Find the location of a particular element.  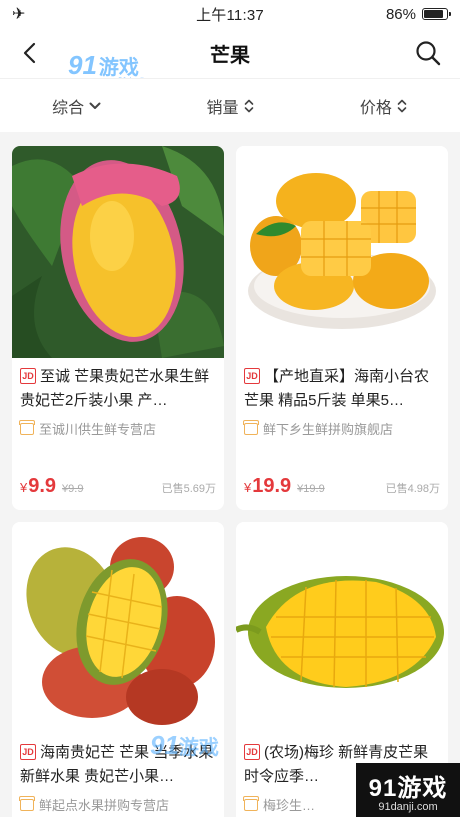

page-title: 芒果 is located at coordinates (230, 55).